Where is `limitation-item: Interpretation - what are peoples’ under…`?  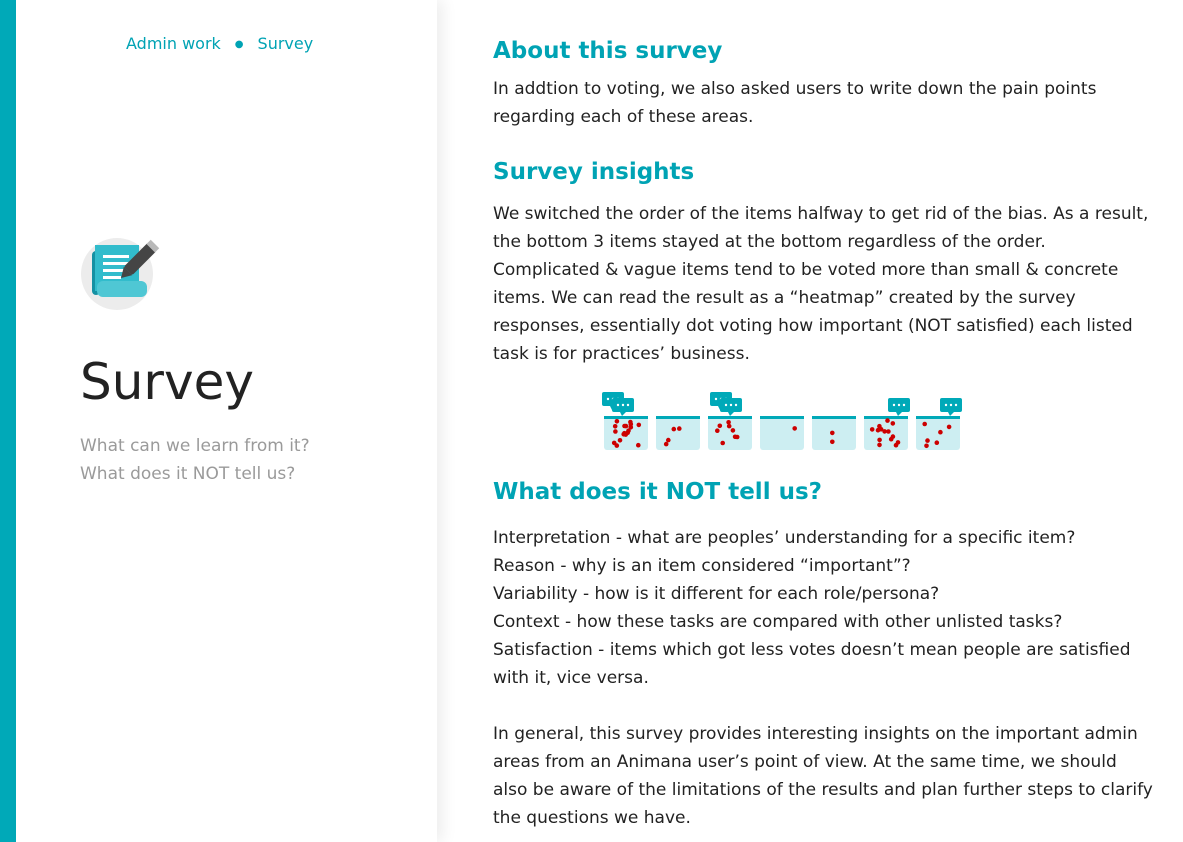
limitation-item: Interpretation - what are peoples’ under… is located at coordinates (784, 538).